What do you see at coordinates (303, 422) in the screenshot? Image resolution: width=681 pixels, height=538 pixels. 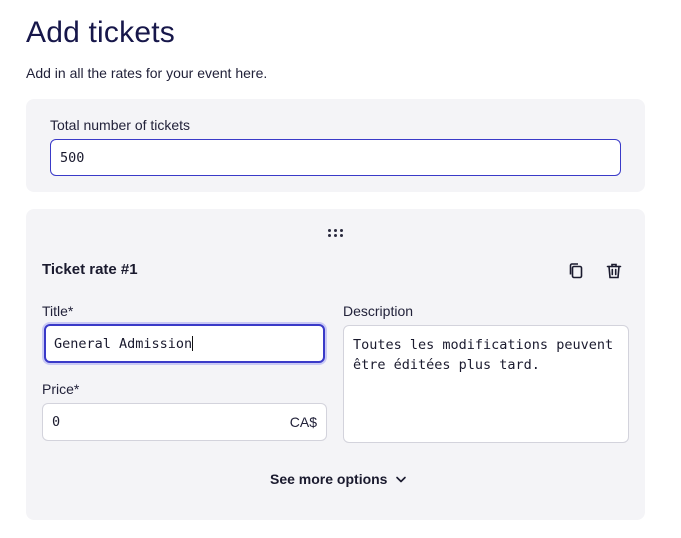 I see `currency-suffix: CA$` at bounding box center [303, 422].